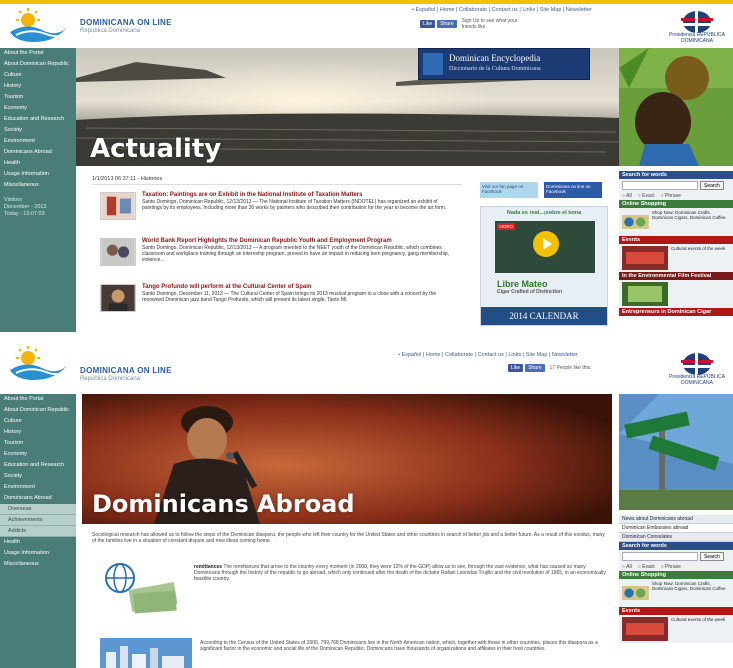 Image resolution: width=733 pixels, height=668 pixels. What do you see at coordinates (110, 379) in the screenshot?
I see `brand-subtitle: República Dominicana` at bounding box center [110, 379].